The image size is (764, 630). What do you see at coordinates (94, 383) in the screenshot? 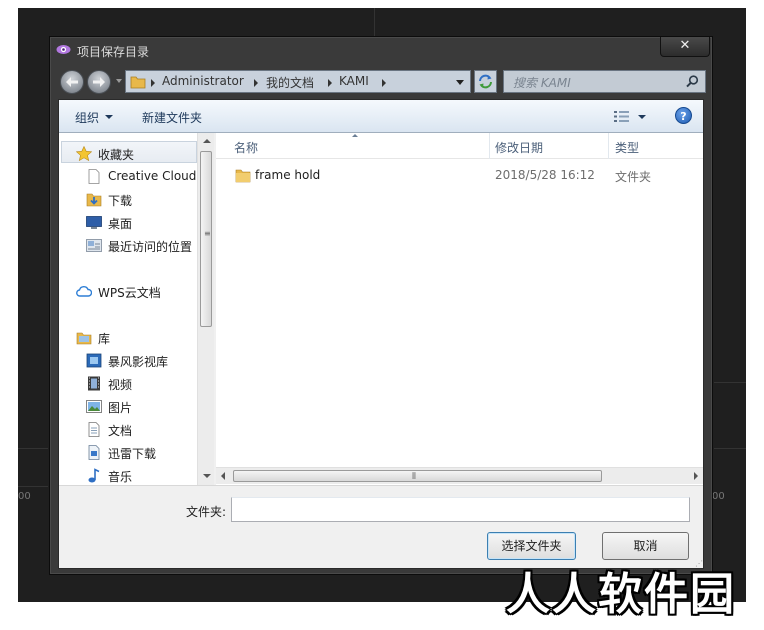
I see `film-icon` at bounding box center [94, 383].